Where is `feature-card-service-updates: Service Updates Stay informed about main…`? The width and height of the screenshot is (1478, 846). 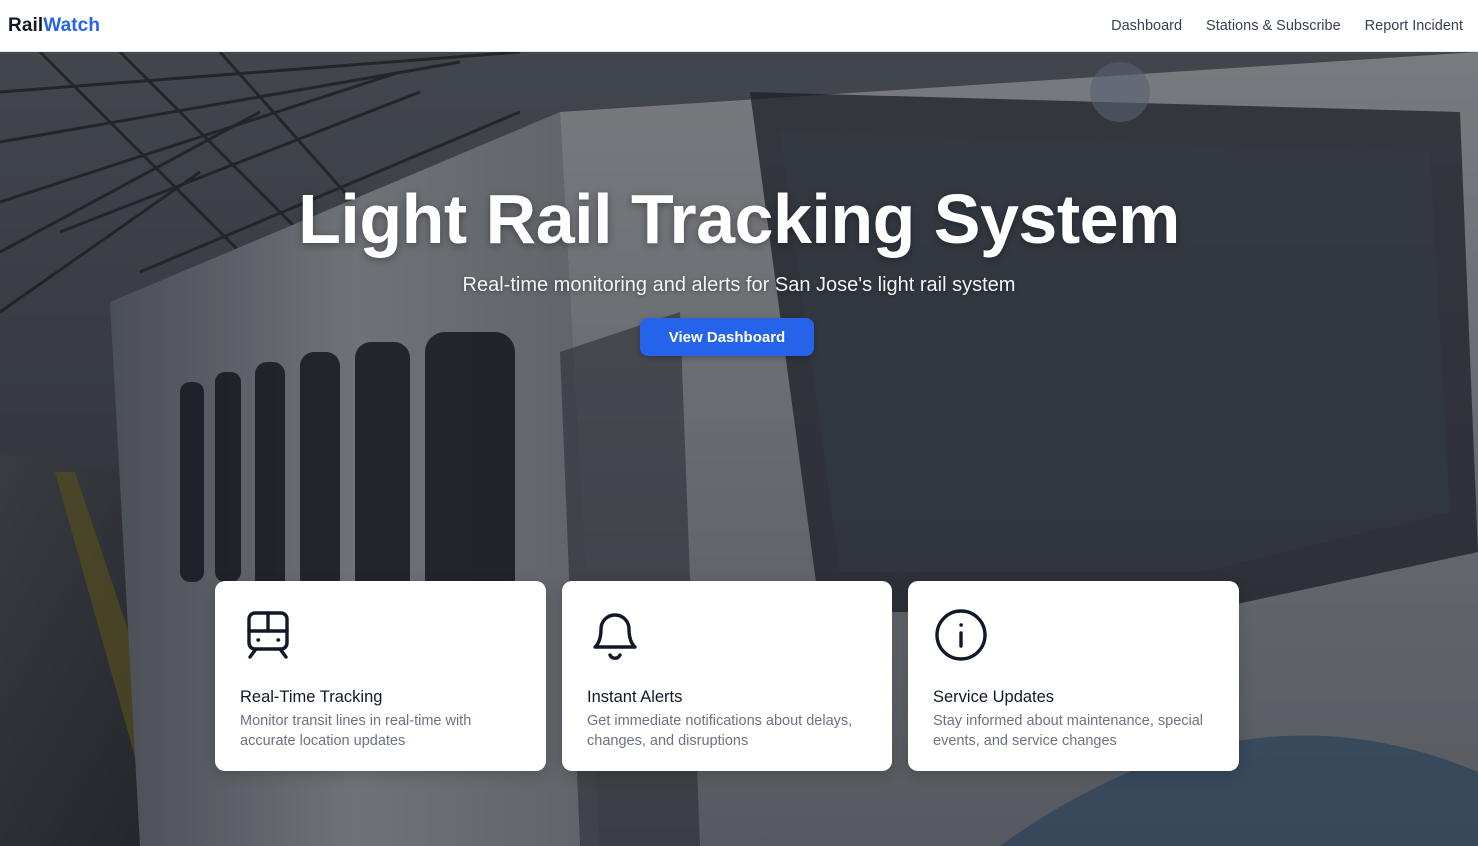
feature-card-service-updates: Service Updates Stay informed about main… is located at coordinates (1073, 676).